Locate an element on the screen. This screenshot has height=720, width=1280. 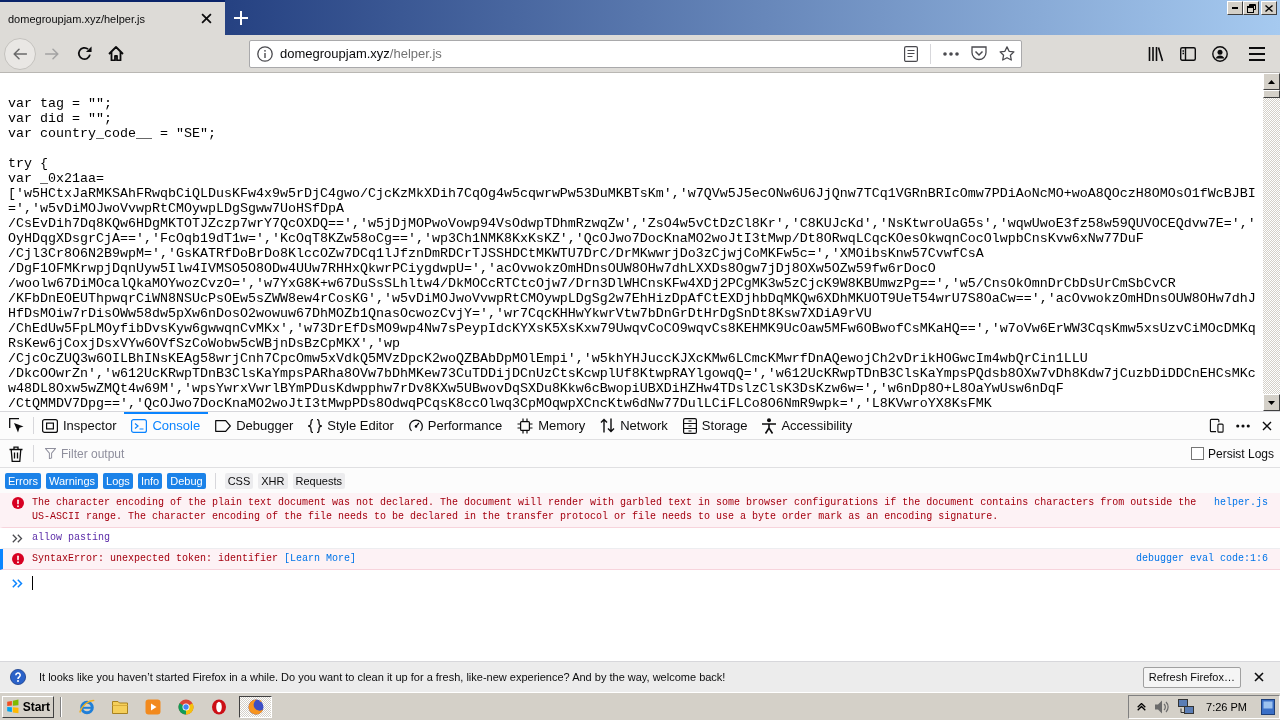
code-line: ['w5HCtxJaRMKSAhFRwqbCiQLDusKFw4x9w5rDjC4gwo/CjcKzMkXDih7CqOg4w5cqwrwPw53DuMKBTsKm','w7QVw5J5ecONw6U6JjQnw7TCq1VGRnBRIcOmw7PDiAoNcMO+woA8QOczH8OMOsO1fWcBJBI is located at coordinates (632, 193).